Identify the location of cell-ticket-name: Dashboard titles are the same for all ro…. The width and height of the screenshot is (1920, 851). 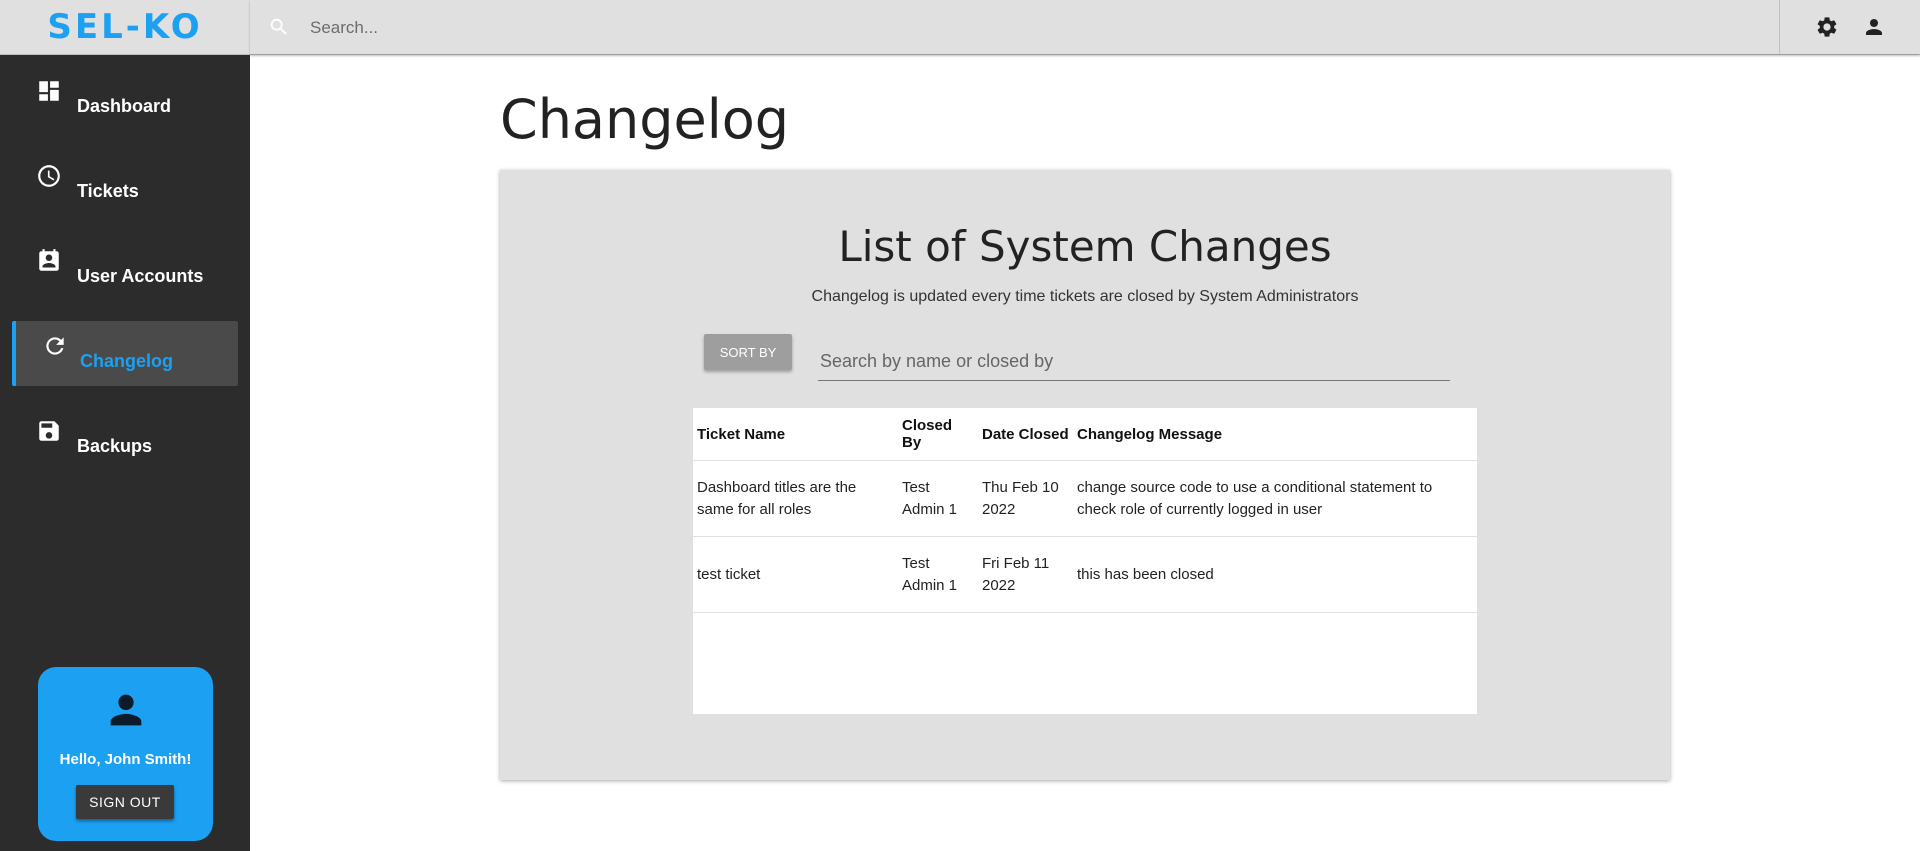
(777, 498).